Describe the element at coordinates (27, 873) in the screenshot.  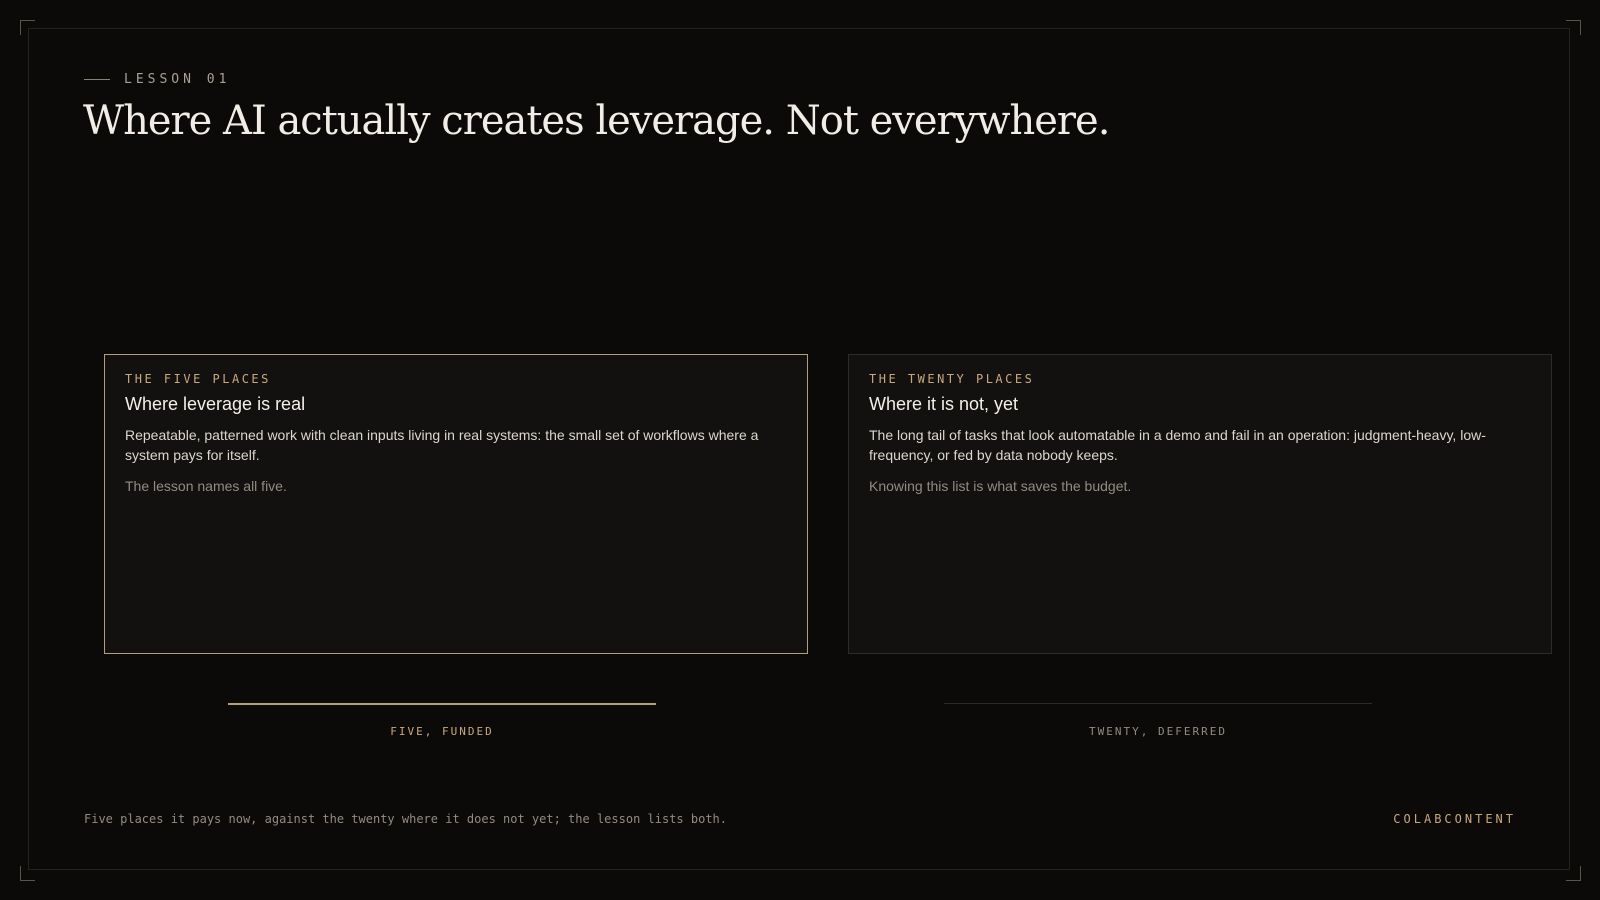
I see `corner-mark-bottom-left` at that location.